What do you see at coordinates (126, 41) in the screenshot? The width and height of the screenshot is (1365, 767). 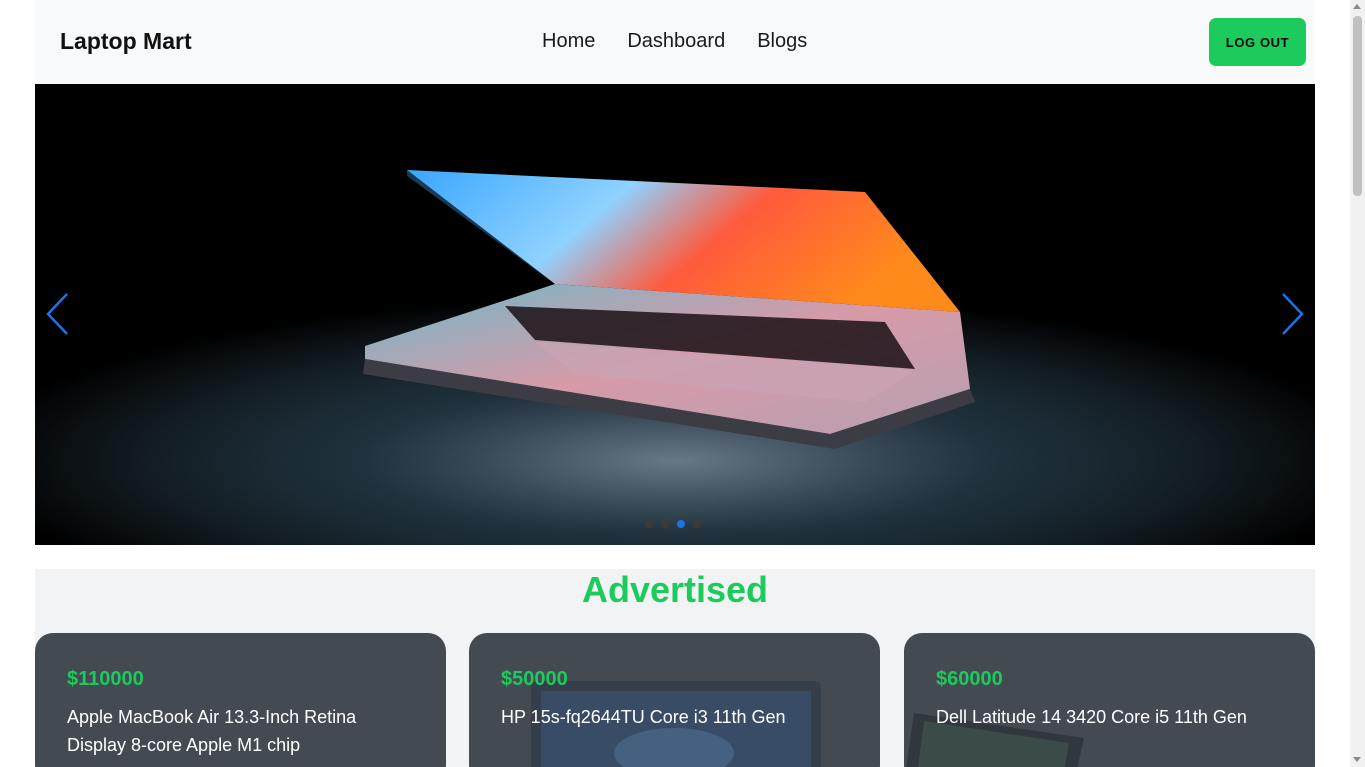 I see `brand-logo: Laptop Mart` at bounding box center [126, 41].